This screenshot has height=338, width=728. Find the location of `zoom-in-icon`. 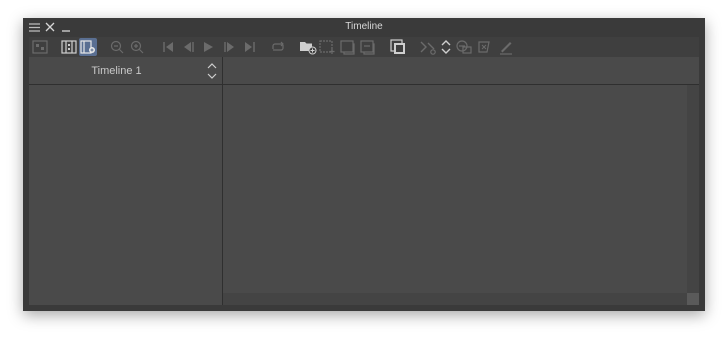

zoom-in-icon is located at coordinates (137, 47).